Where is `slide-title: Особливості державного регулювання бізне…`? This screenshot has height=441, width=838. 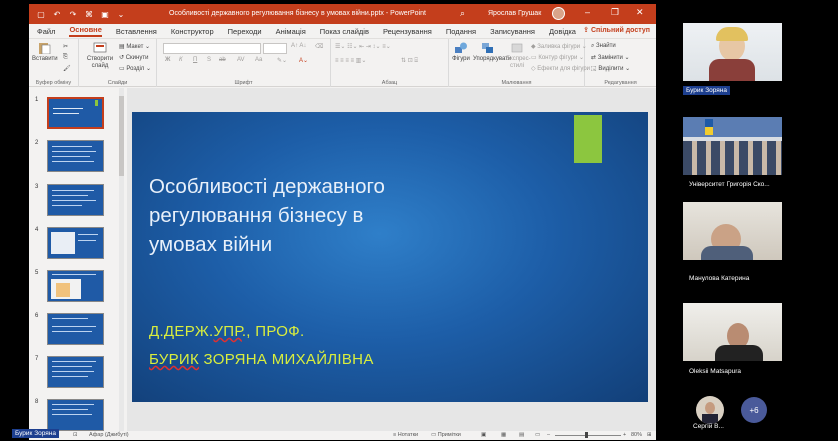 slide-title: Особливості державного регулювання бізне… is located at coordinates (329, 215).